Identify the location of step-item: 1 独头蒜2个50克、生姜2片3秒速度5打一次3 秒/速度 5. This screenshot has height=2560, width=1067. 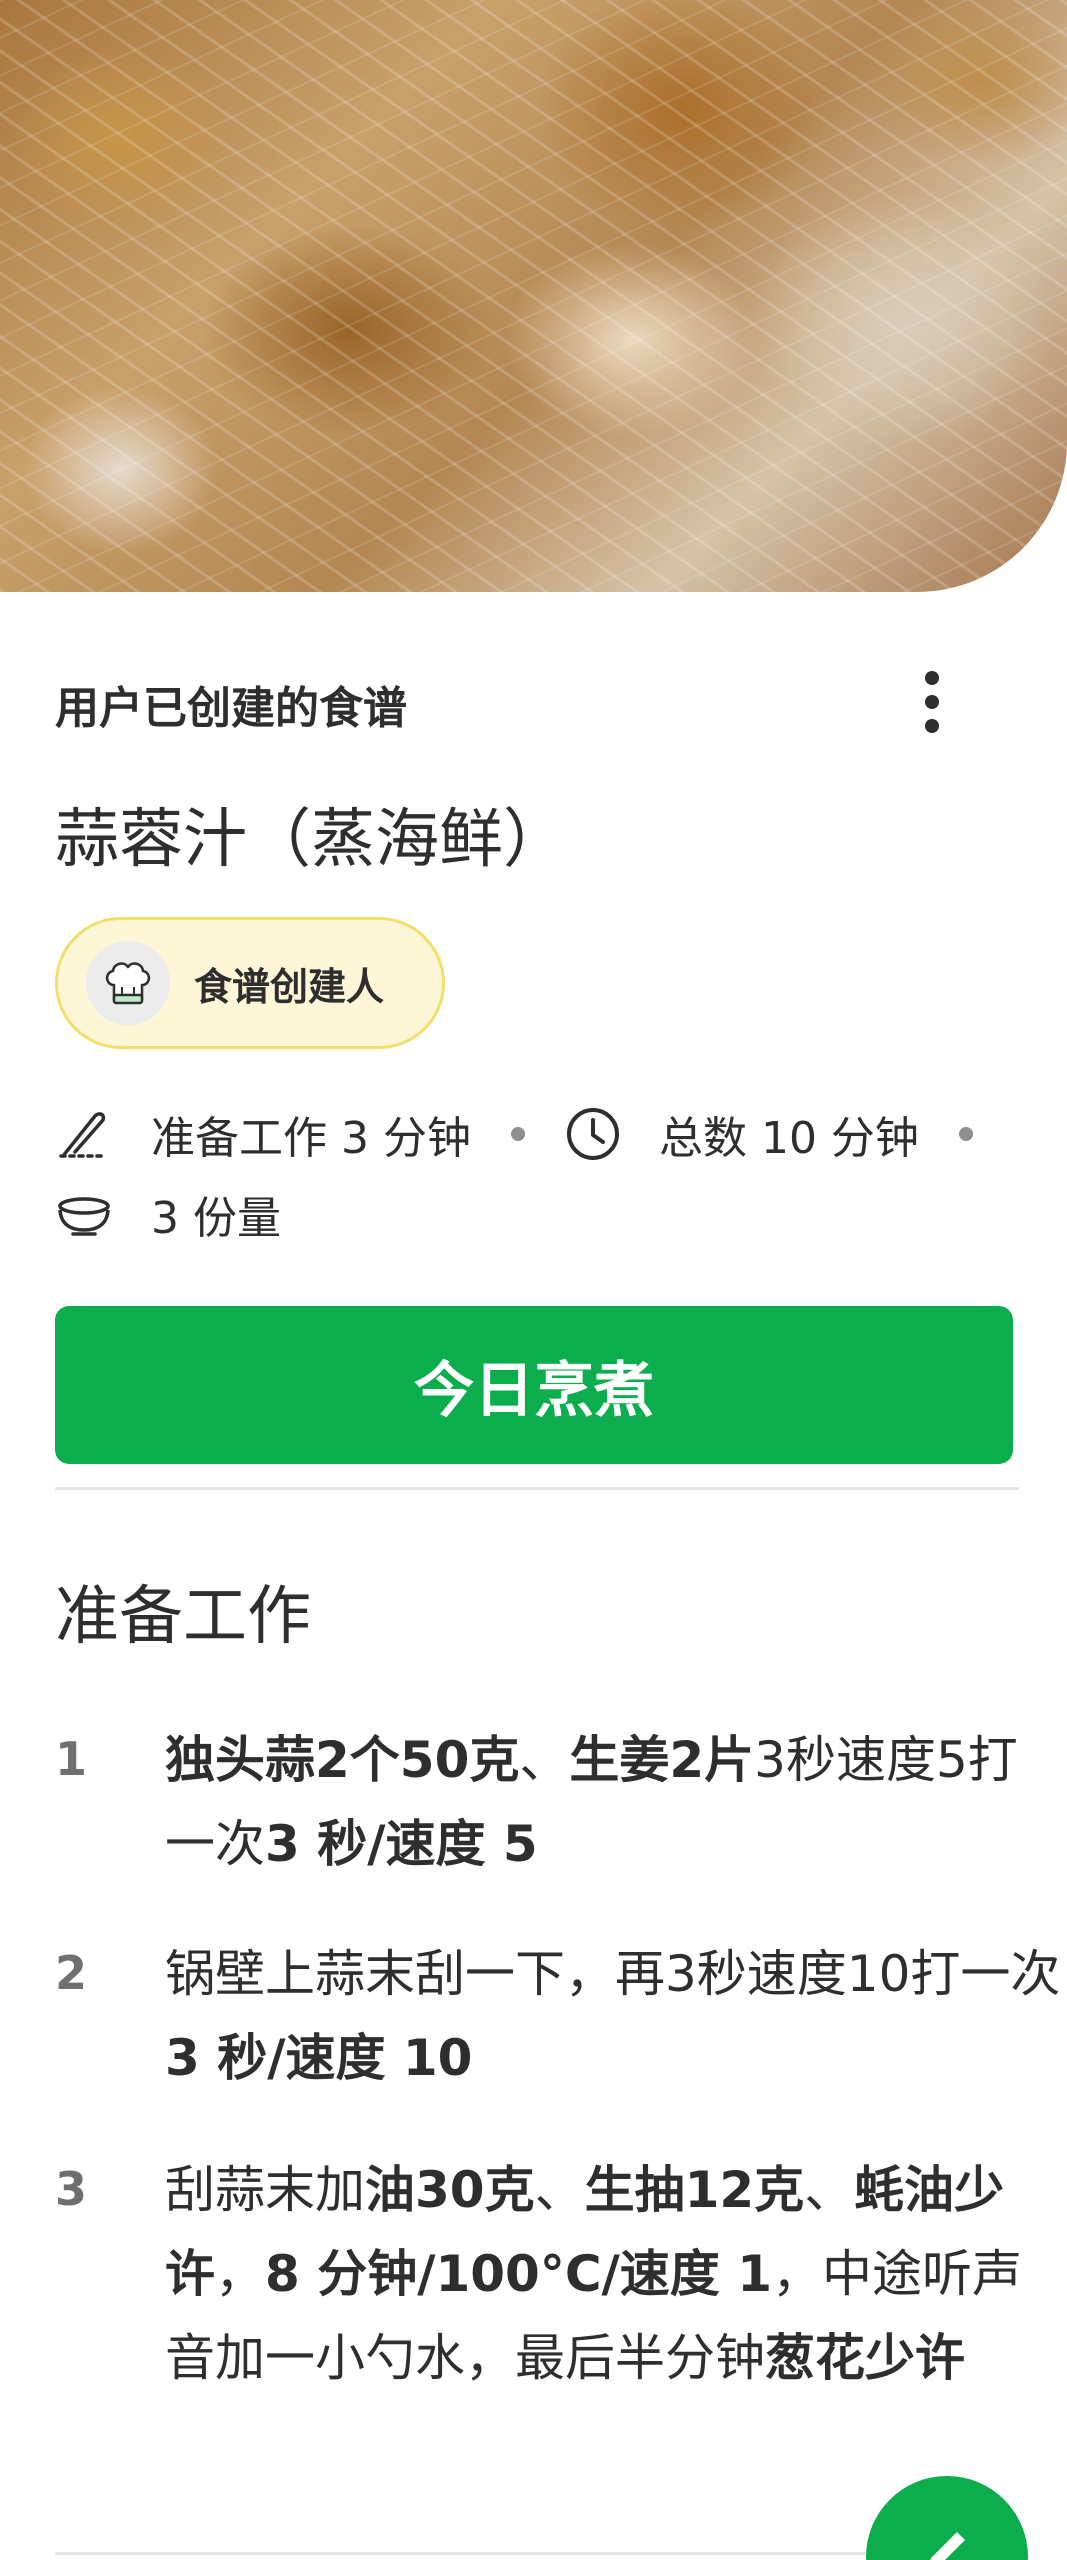
(536, 1808).